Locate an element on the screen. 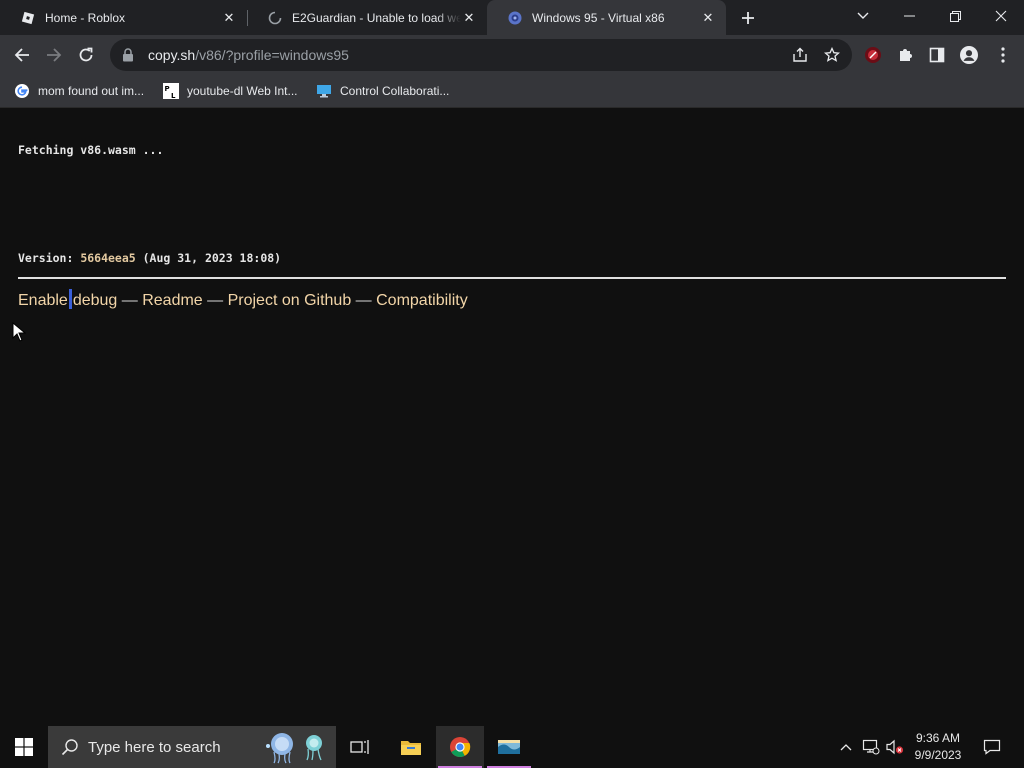 Image resolution: width=1024 pixels, height=768 pixels. restore-button is located at coordinates (955, 16).